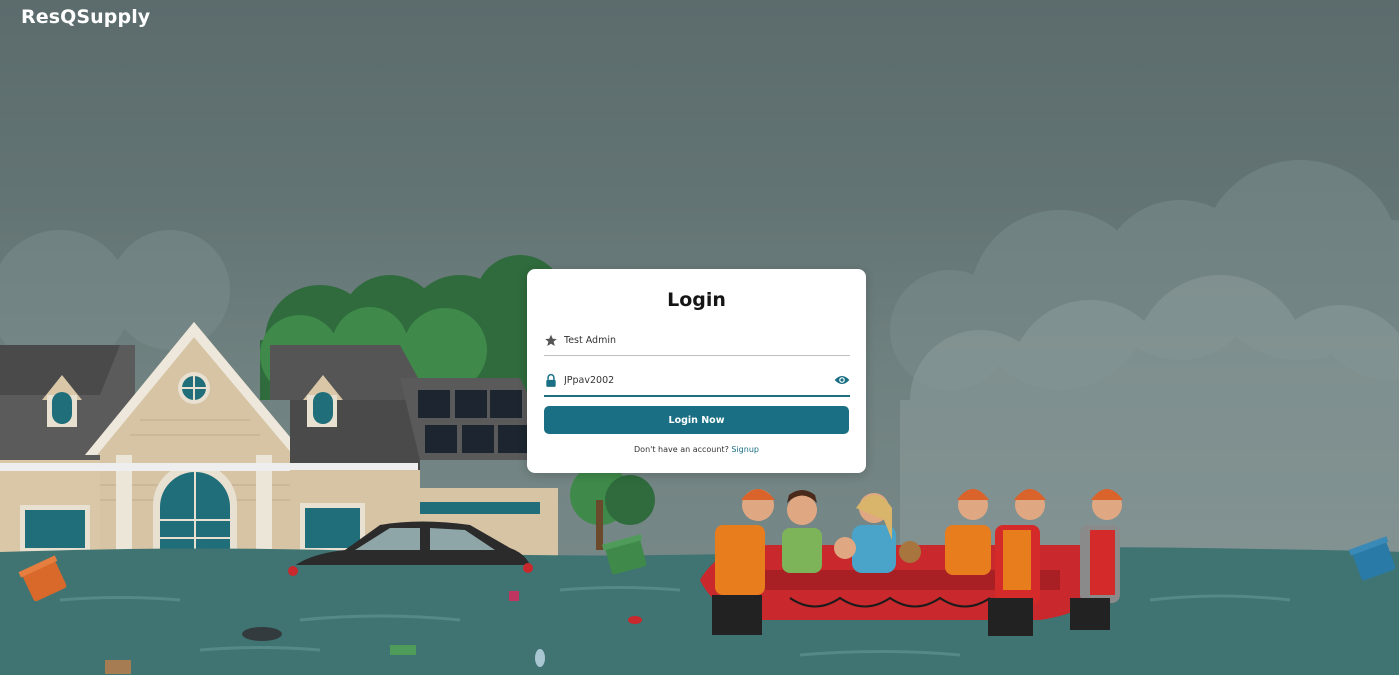 Image resolution: width=1399 pixels, height=675 pixels. What do you see at coordinates (696, 420) in the screenshot?
I see `login-button: Login Now` at bounding box center [696, 420].